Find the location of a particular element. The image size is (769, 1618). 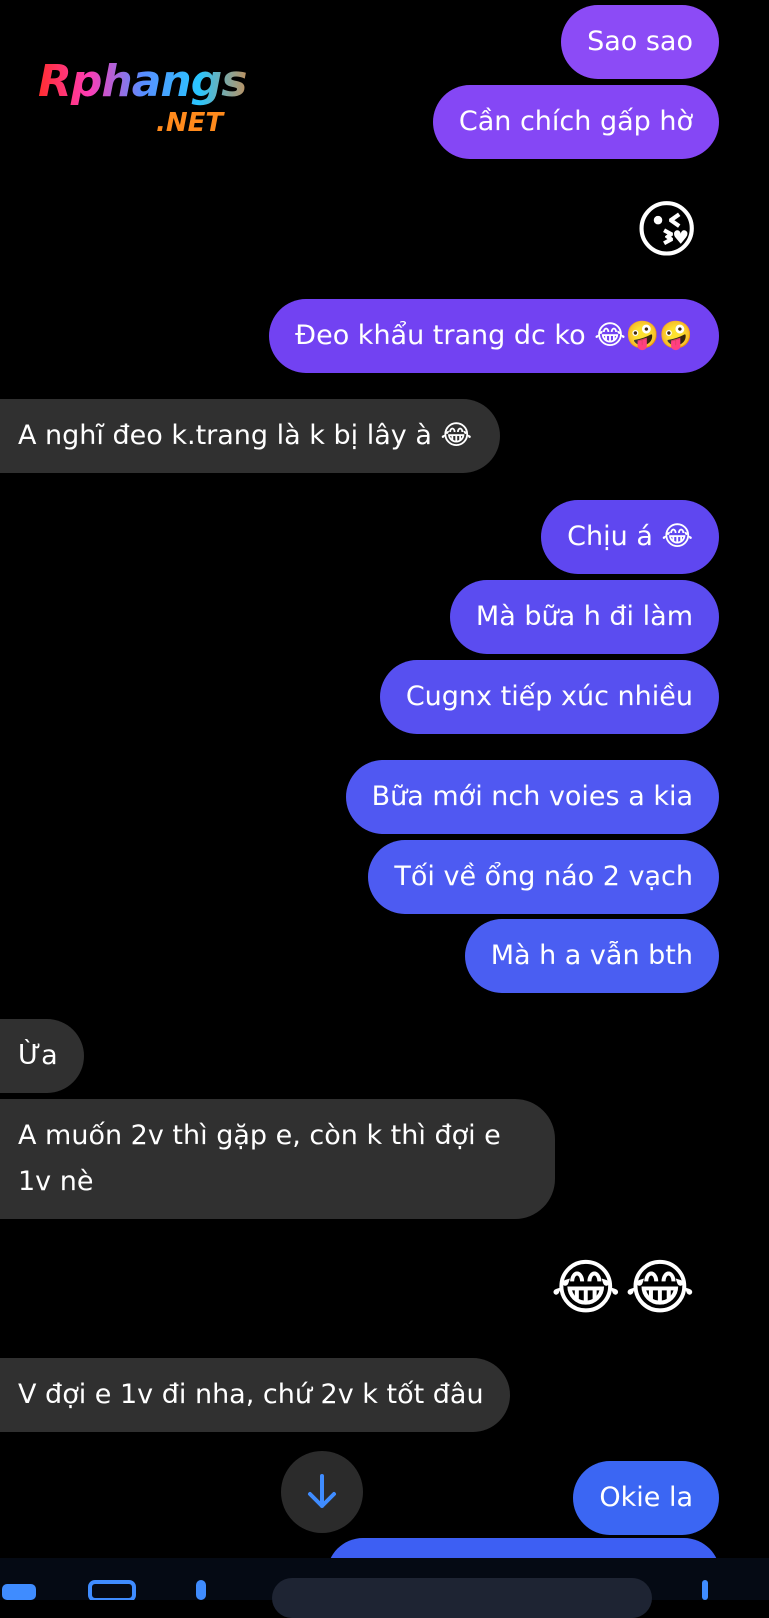

message-bubble-outgoing: Chịu á 😂 is located at coordinates (630, 537).